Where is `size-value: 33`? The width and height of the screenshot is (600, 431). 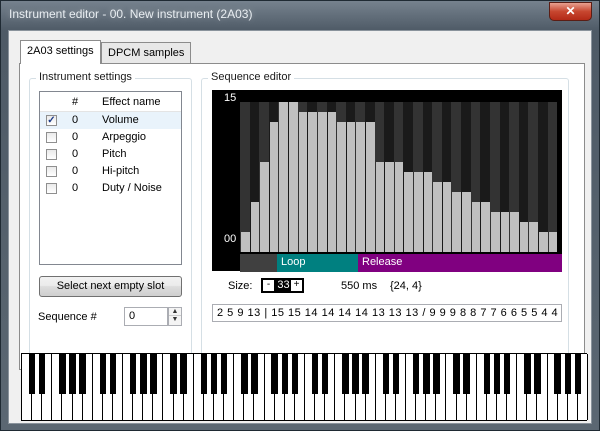 size-value: 33 is located at coordinates (283, 285).